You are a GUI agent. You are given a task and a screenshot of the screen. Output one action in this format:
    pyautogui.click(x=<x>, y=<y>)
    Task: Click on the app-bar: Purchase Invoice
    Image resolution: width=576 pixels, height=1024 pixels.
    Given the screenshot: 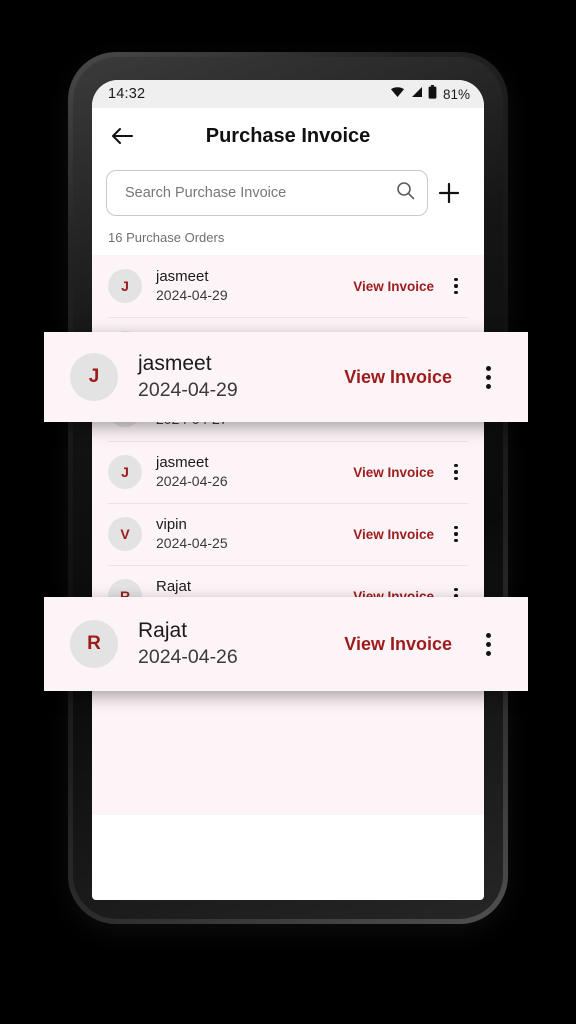 What is the action you would take?
    pyautogui.click(x=288, y=136)
    